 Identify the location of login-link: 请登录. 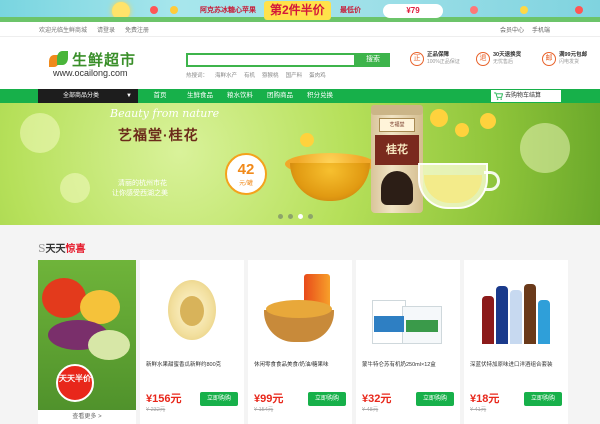
(106, 29).